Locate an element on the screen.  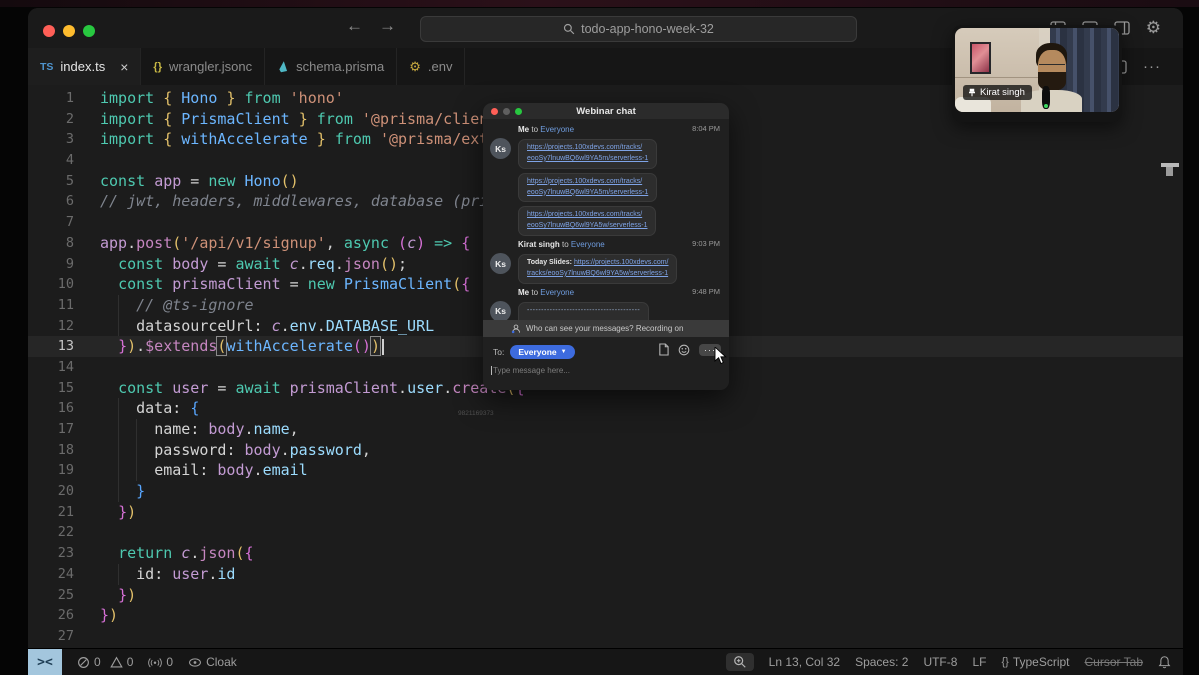
language-mode: {} TypeScript is located at coordinates (1035, 662).